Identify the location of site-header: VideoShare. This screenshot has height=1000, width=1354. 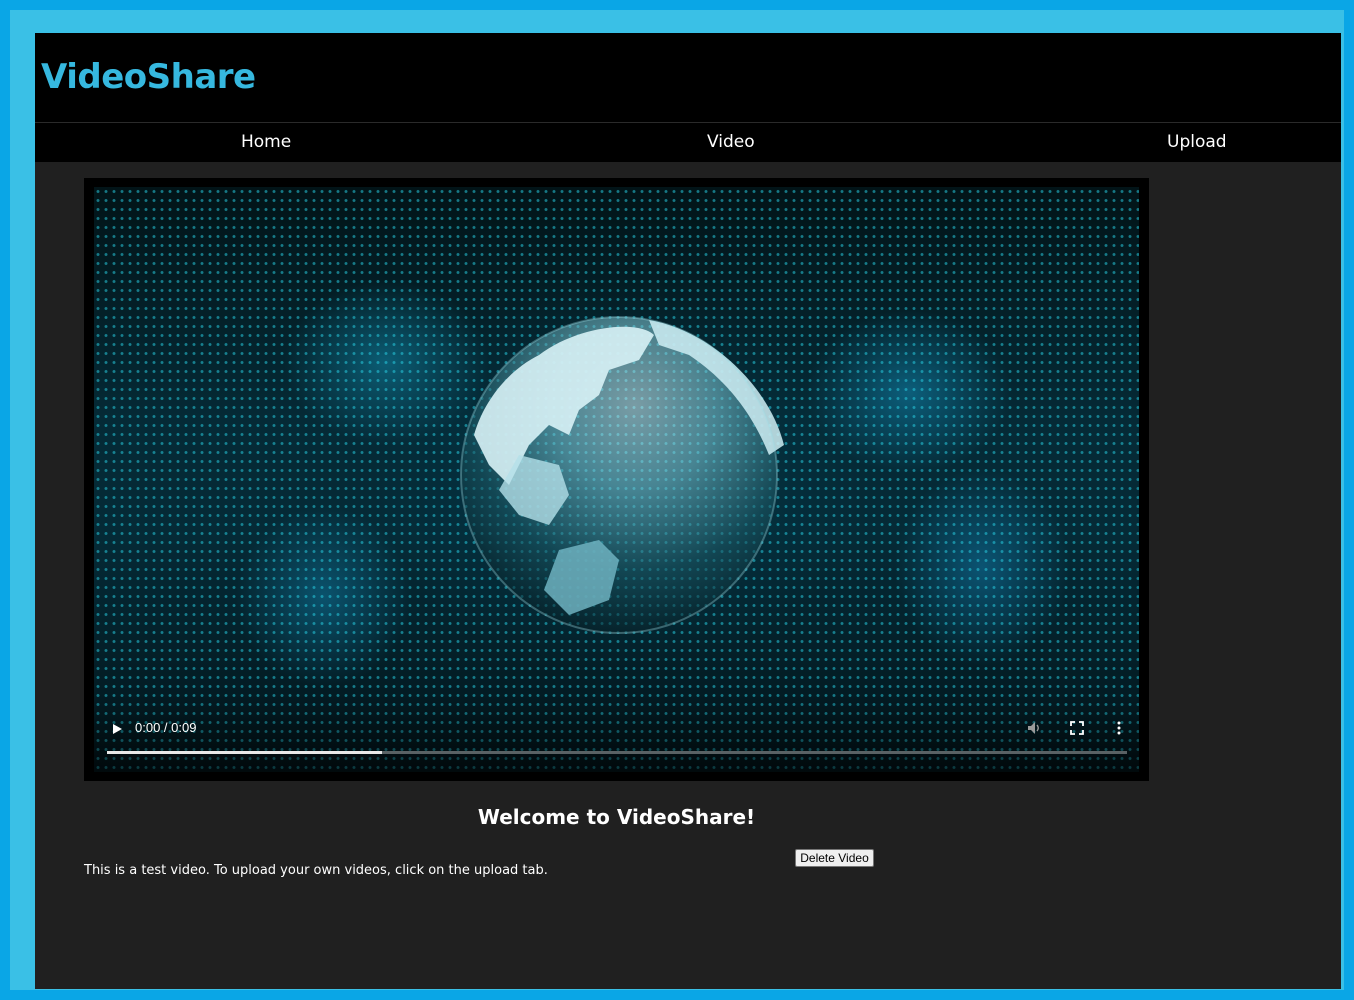
(688, 78).